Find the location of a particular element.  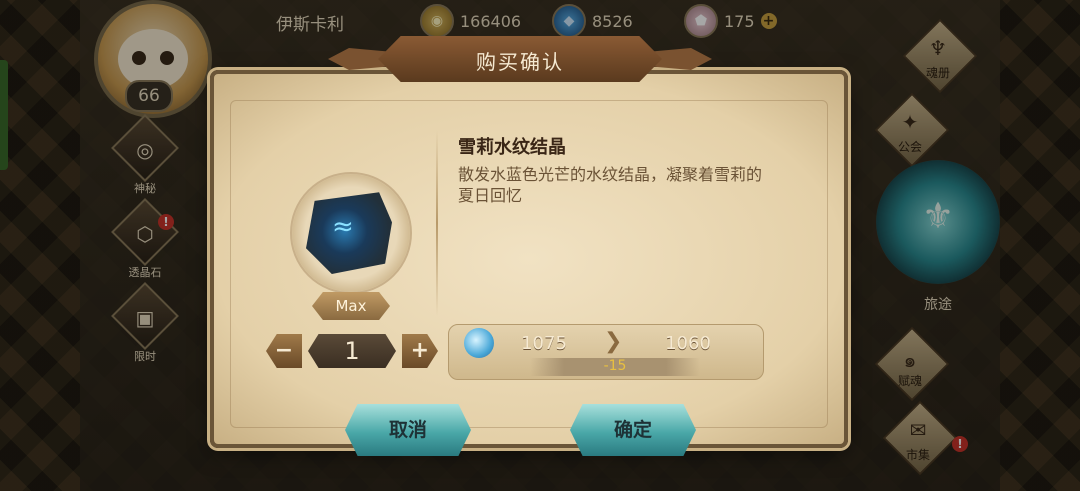

potion-currency-icon is located at coordinates (479, 343).